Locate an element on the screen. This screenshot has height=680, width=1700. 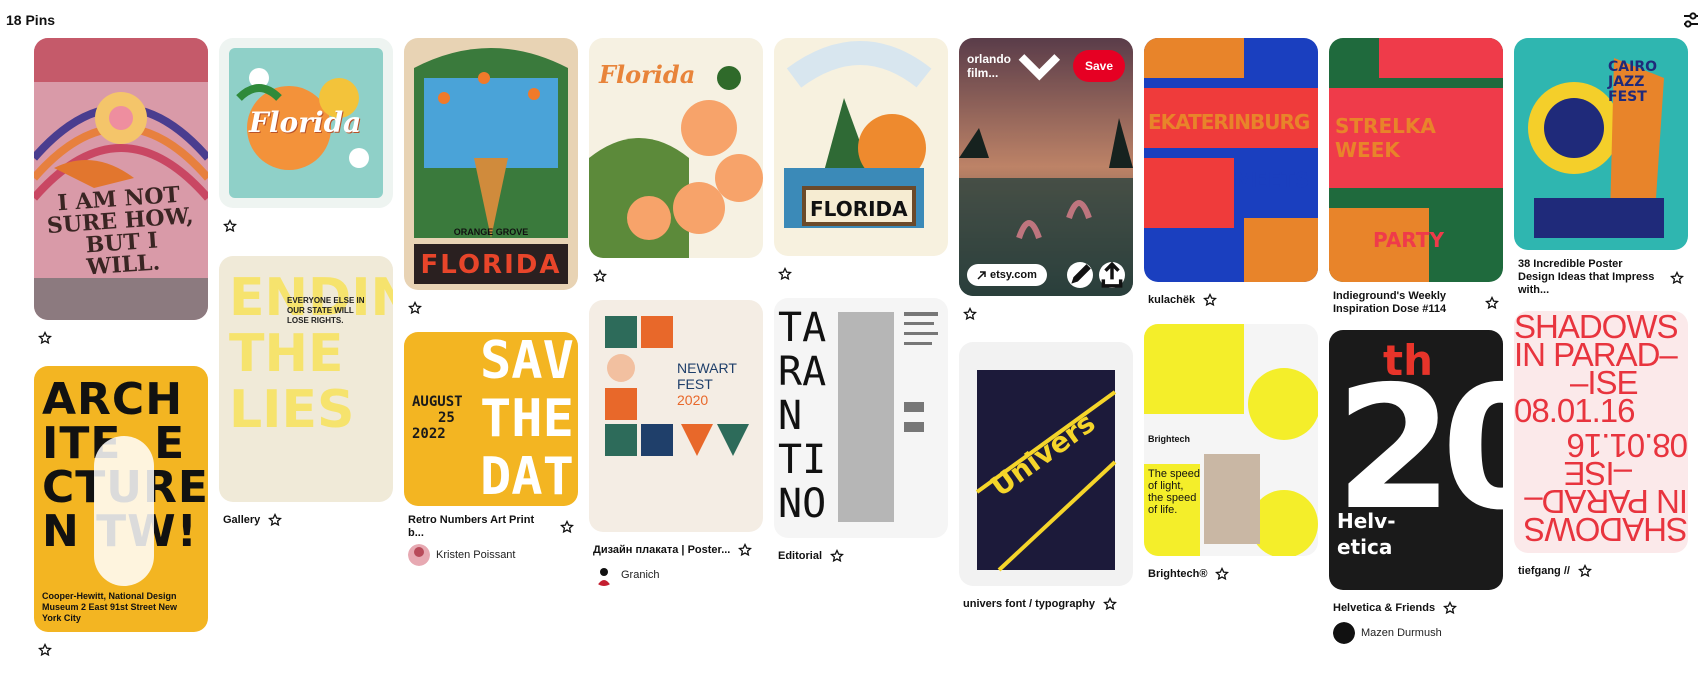
pin-card: ORANGE GROVE FLORIDA is located at coordinates (491, 178).